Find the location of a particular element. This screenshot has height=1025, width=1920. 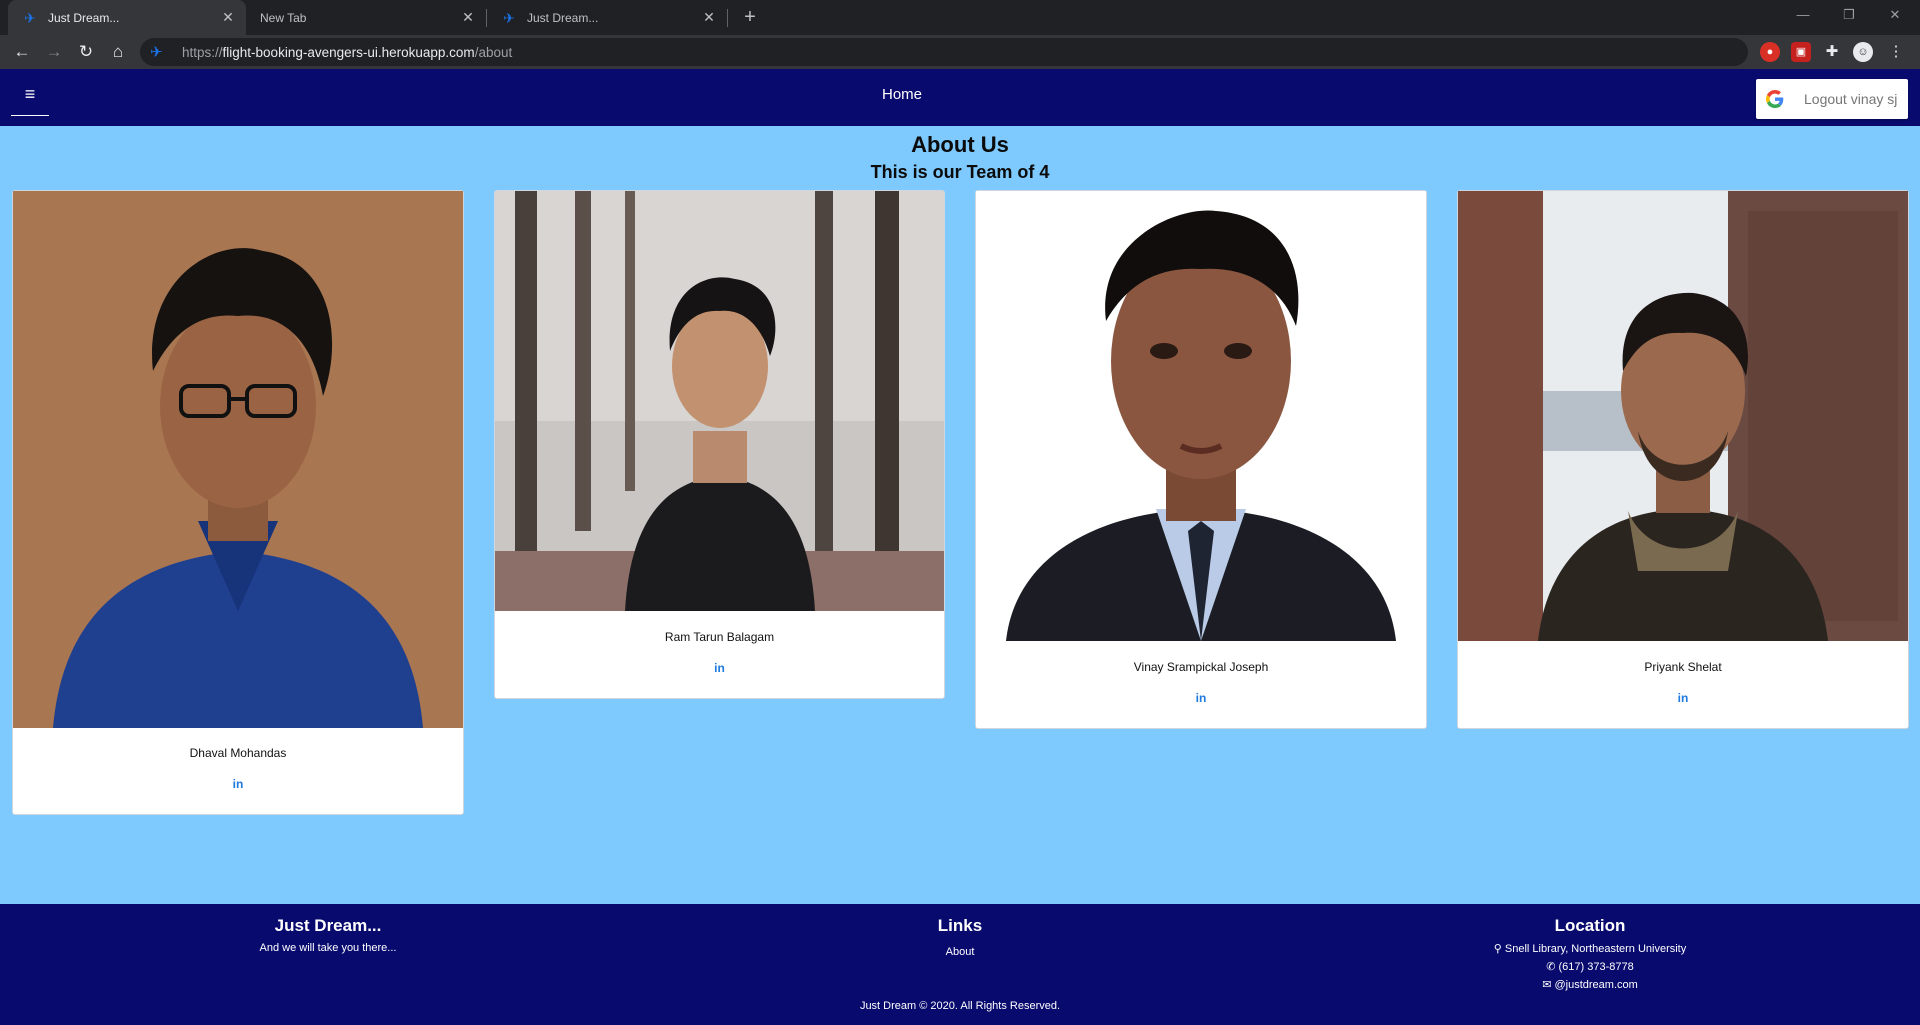

tab-title: New Tab is located at coordinates (283, 17).